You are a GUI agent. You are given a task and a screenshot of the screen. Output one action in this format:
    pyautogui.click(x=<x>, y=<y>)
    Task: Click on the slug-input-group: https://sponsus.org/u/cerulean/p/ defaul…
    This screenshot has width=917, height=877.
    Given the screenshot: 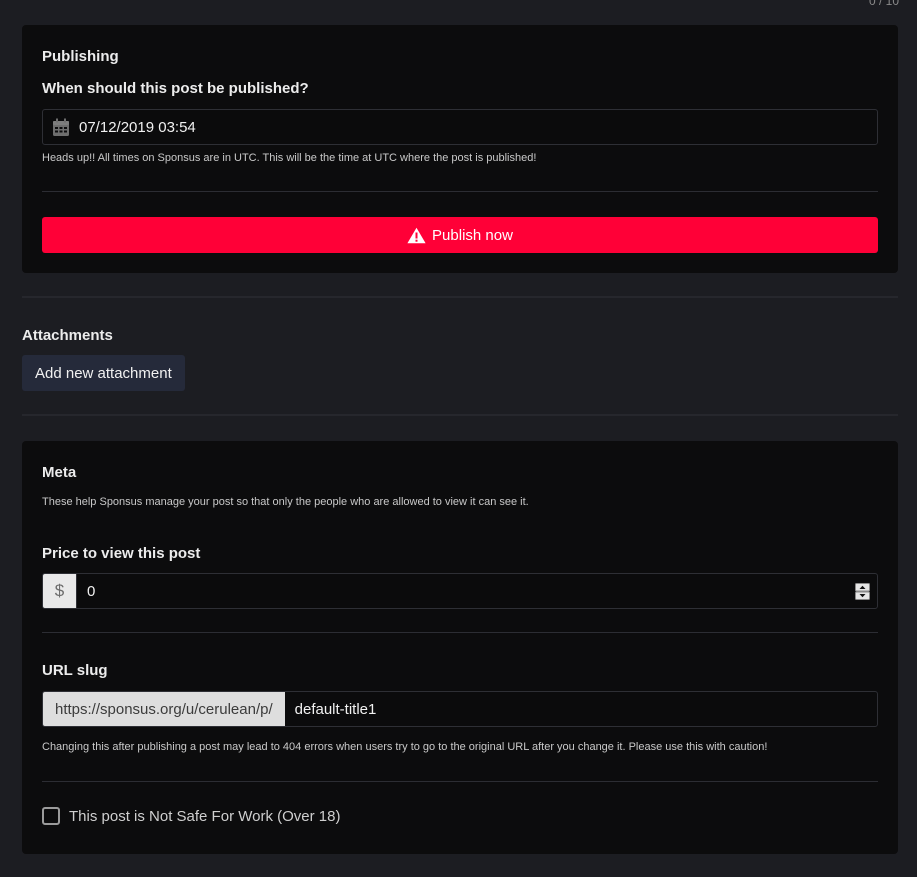 What is the action you would take?
    pyautogui.click(x=460, y=709)
    